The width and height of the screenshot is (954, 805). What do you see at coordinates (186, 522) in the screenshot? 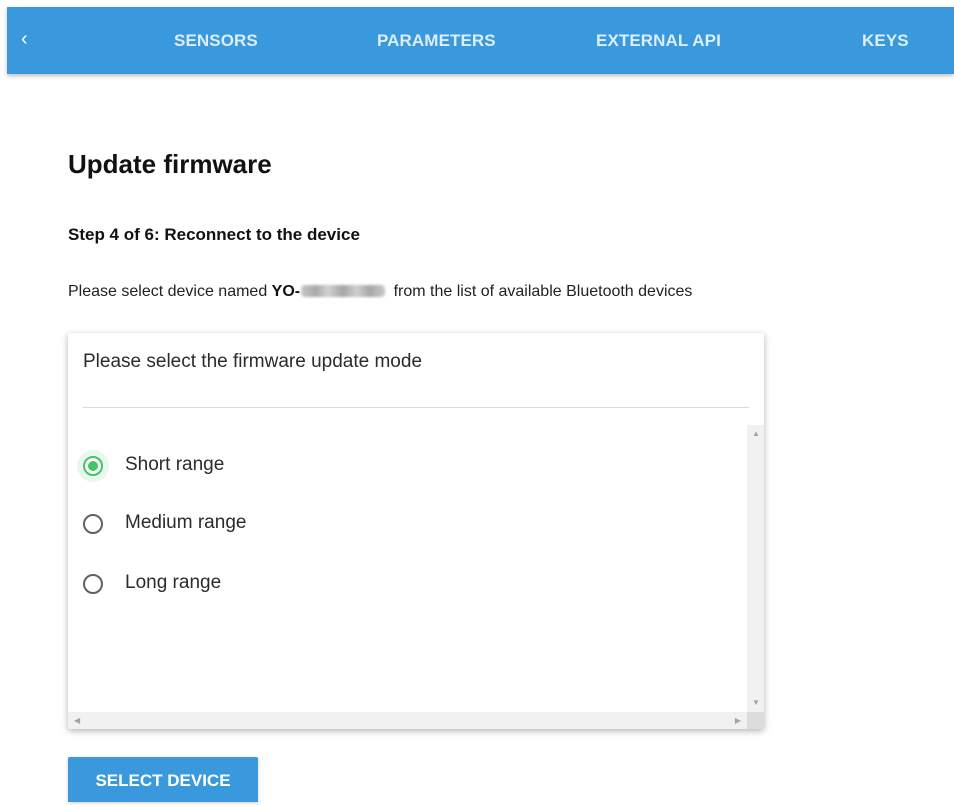
I see `radio-label: Medium range` at bounding box center [186, 522].